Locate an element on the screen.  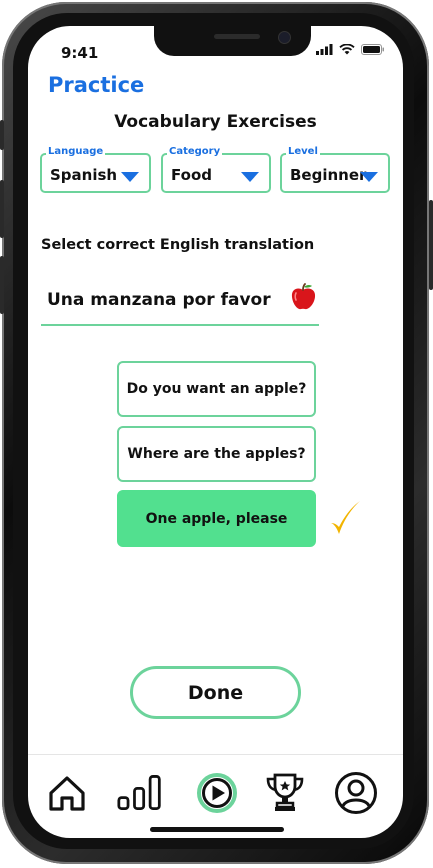
battery-icon is located at coordinates (372, 49).